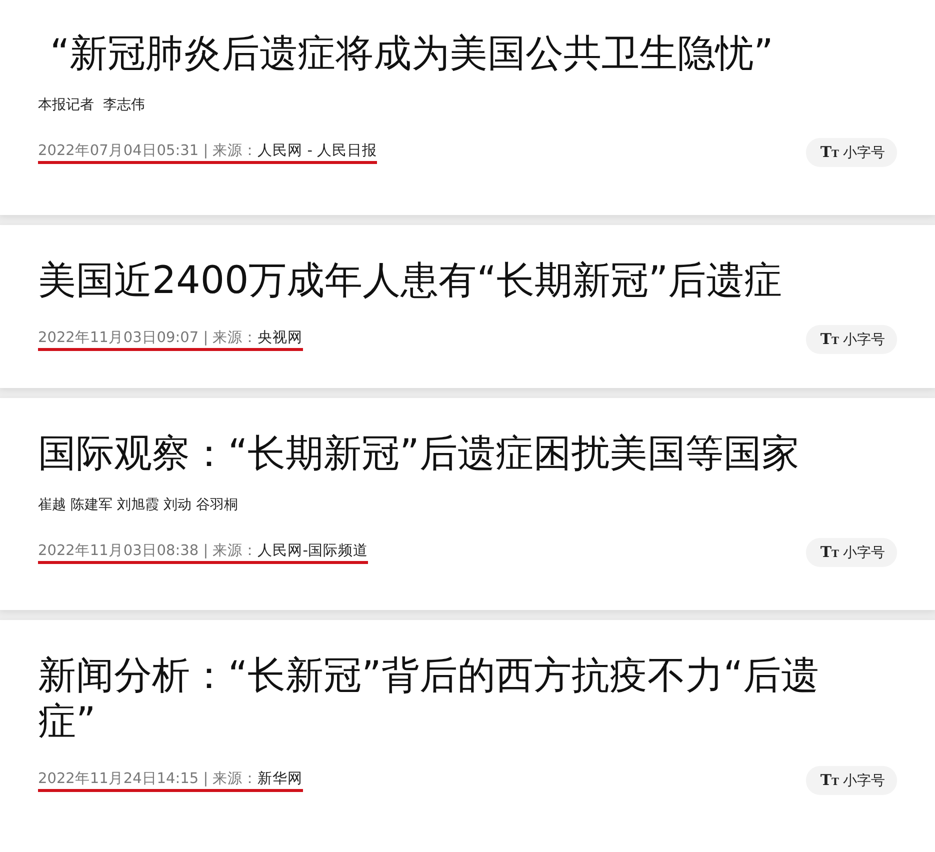 The height and width of the screenshot is (852, 935). Describe the element at coordinates (92, 105) in the screenshot. I see `byline: 本报记者 李志伟` at that location.